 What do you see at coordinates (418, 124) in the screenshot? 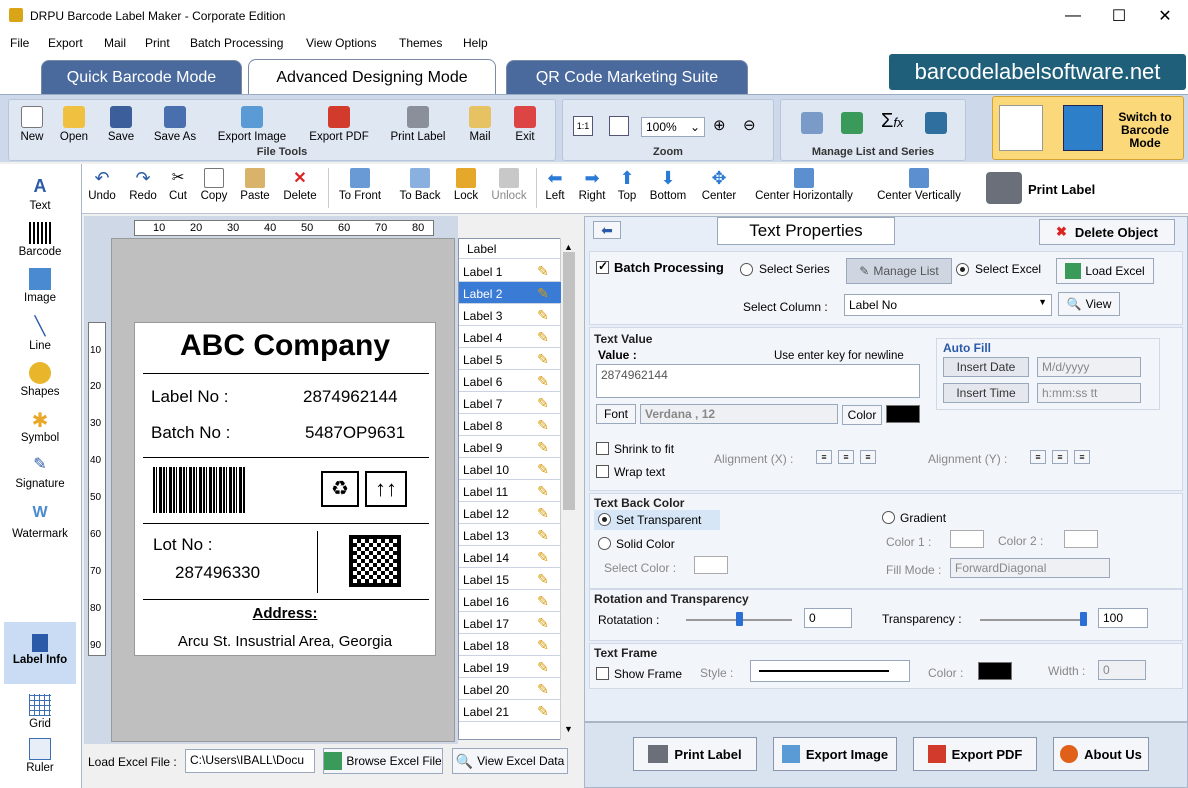
I see `print-label-button: Print Label` at bounding box center [418, 124].